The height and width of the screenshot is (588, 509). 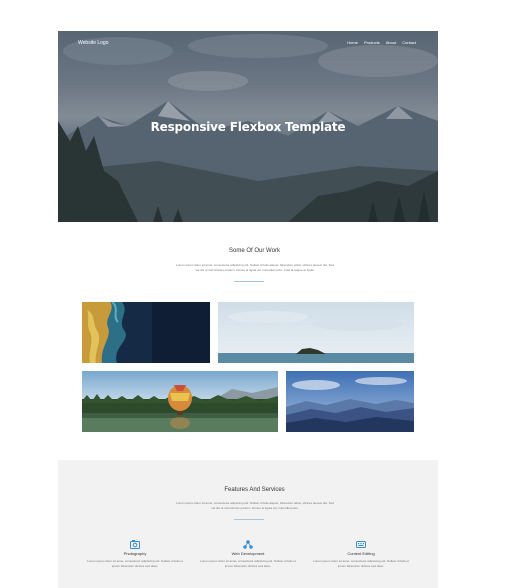 What do you see at coordinates (372, 42) in the screenshot?
I see `nav-item-products: Products` at bounding box center [372, 42].